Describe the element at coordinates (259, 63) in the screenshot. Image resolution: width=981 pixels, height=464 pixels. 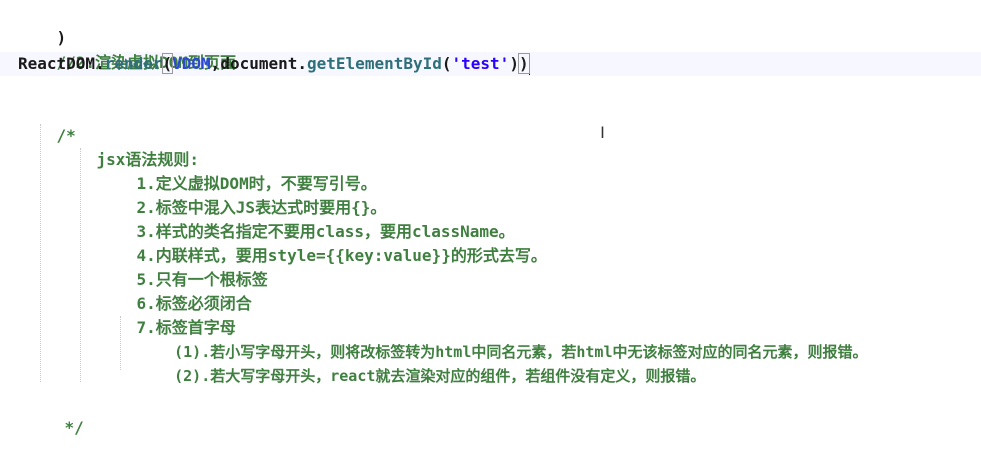
I see `document-identifier: document` at that location.